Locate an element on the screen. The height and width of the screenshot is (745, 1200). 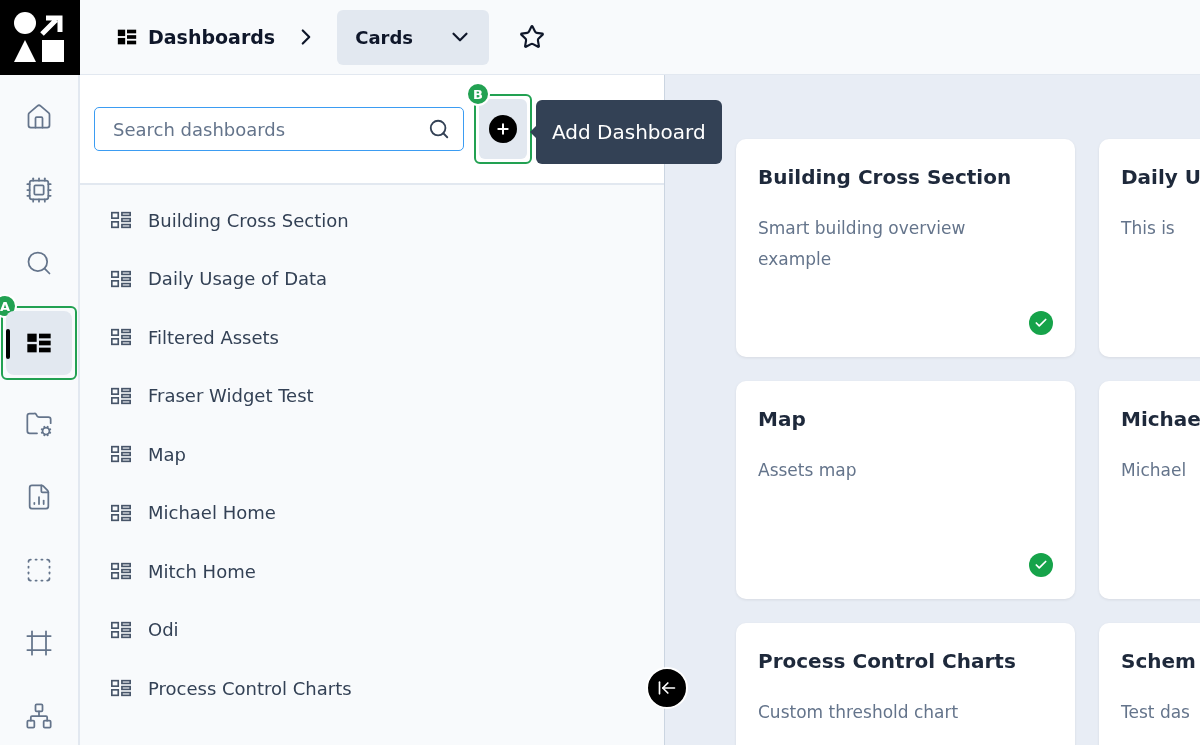
dashboard-item: Mitch Home is located at coordinates (202, 571).